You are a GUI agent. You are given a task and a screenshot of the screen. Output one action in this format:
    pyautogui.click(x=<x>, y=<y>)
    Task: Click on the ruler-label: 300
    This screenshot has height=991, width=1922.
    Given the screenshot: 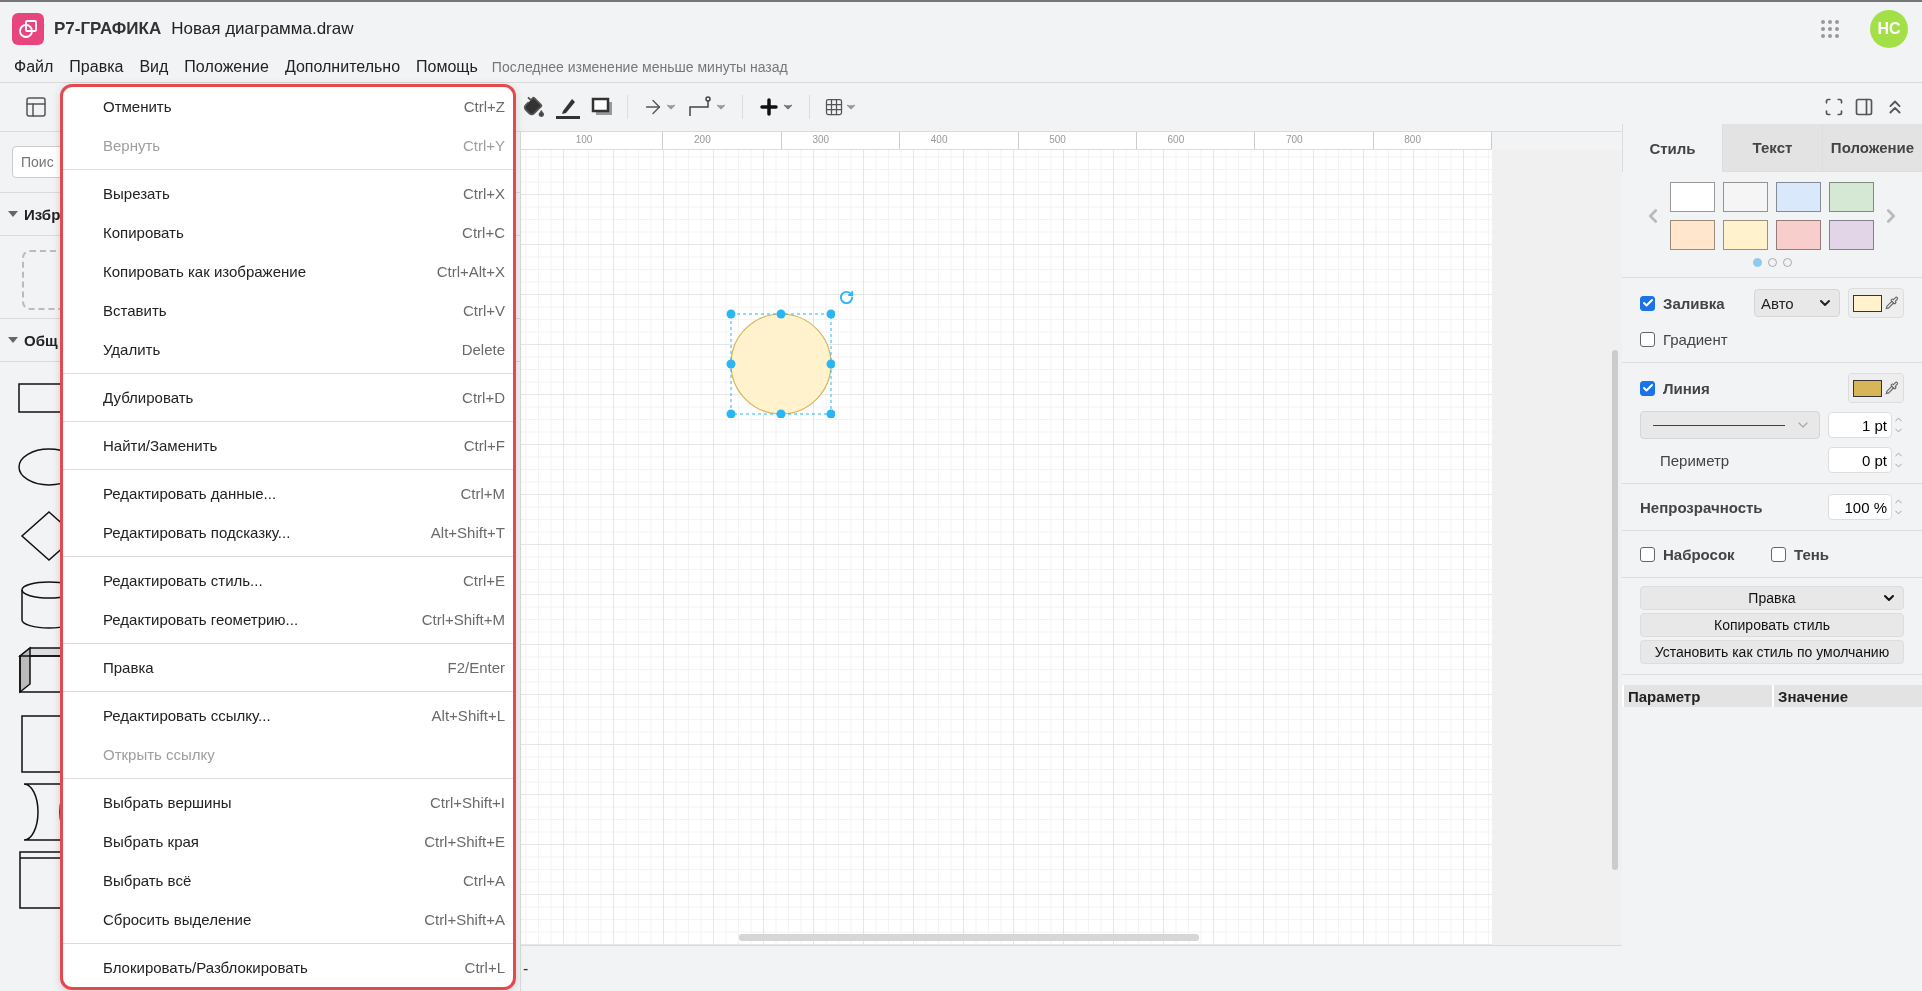 What is the action you would take?
    pyautogui.click(x=841, y=140)
    